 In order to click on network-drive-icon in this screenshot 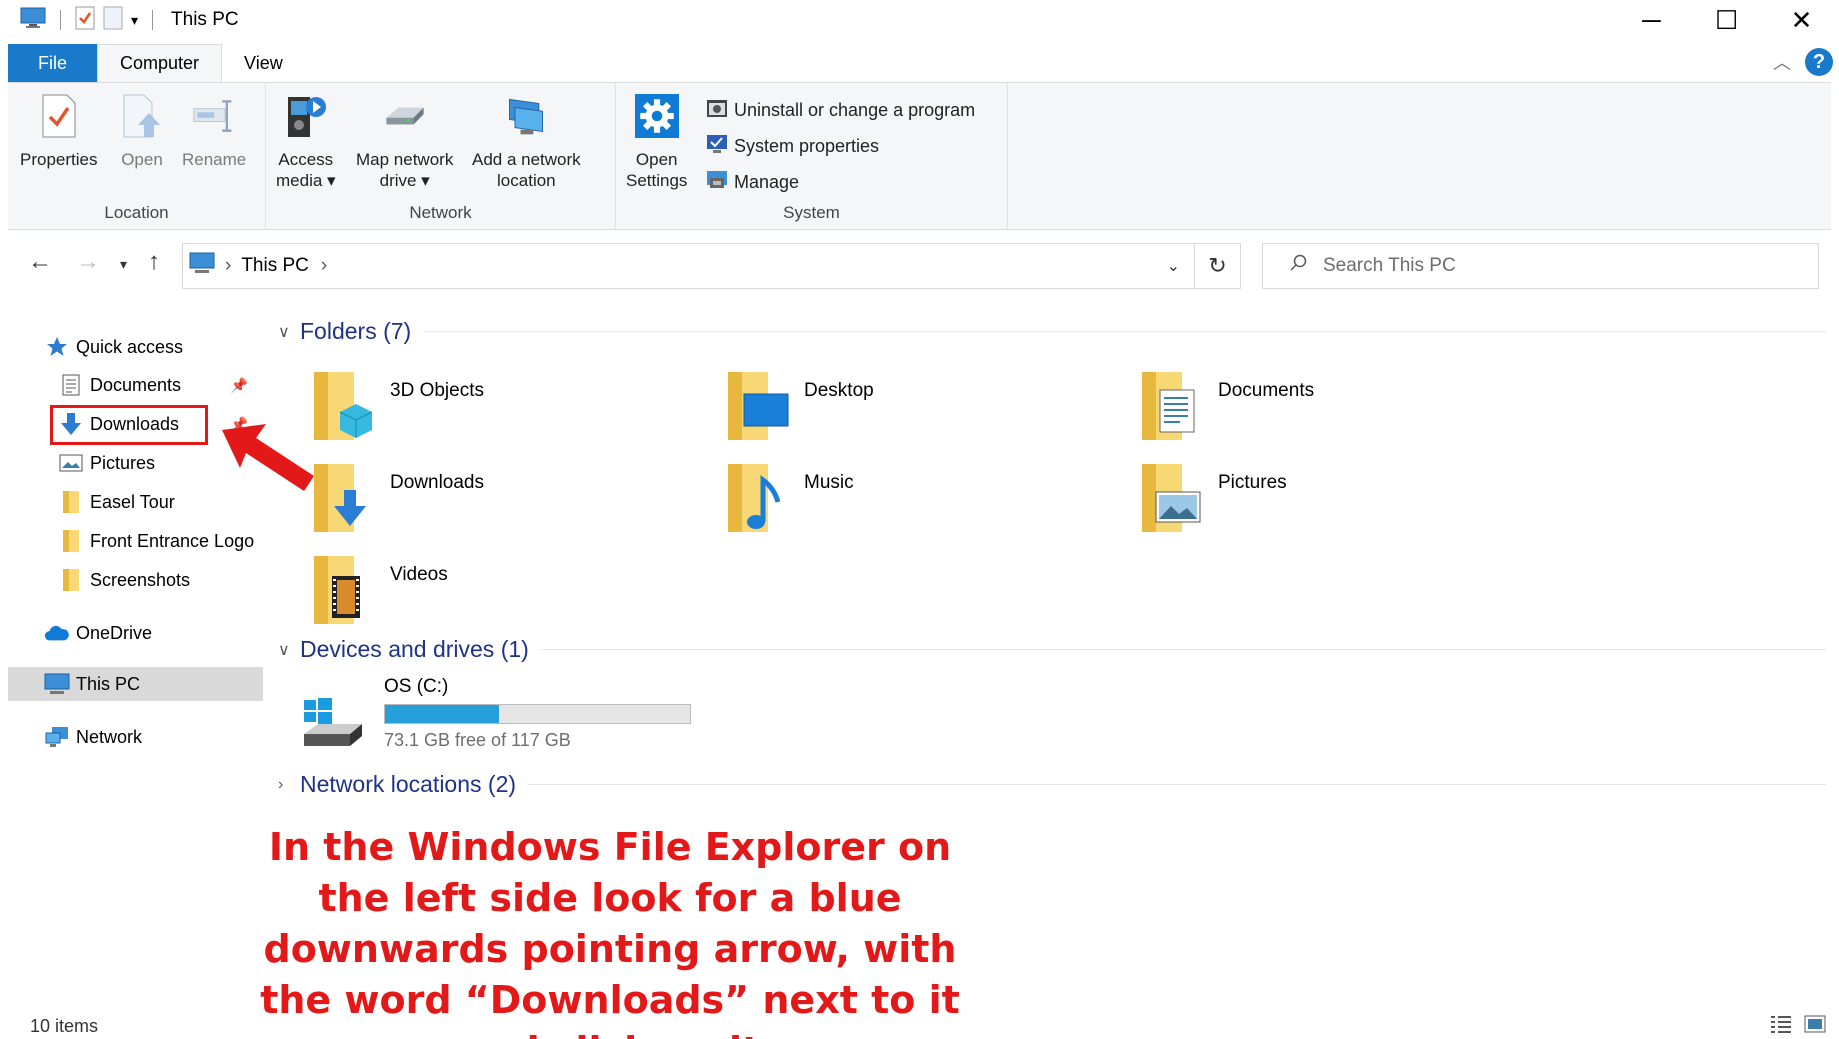, I will do `click(405, 116)`.